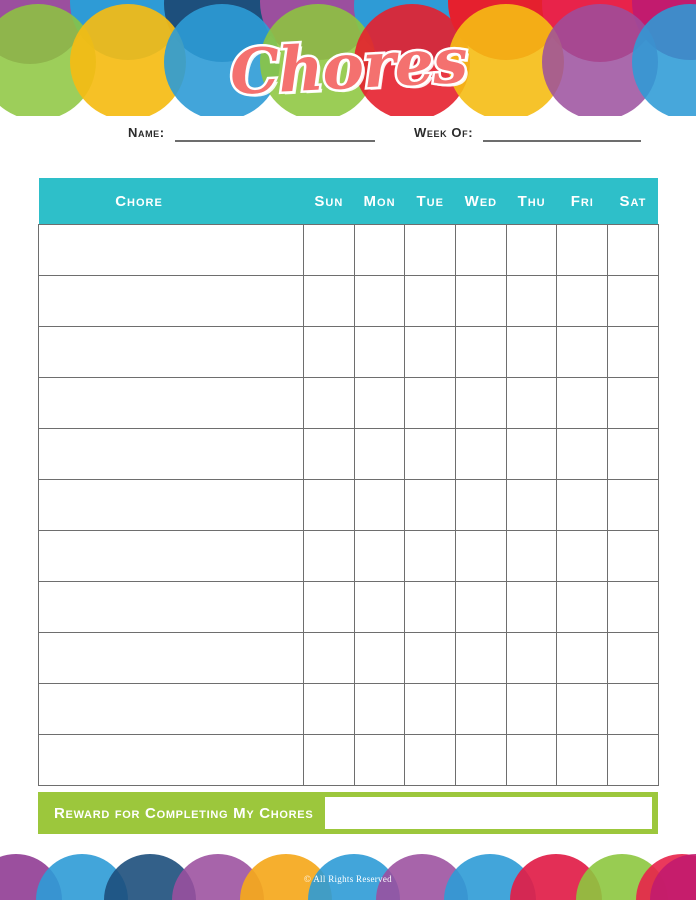  What do you see at coordinates (562, 133) in the screenshot?
I see `week-of-input` at bounding box center [562, 133].